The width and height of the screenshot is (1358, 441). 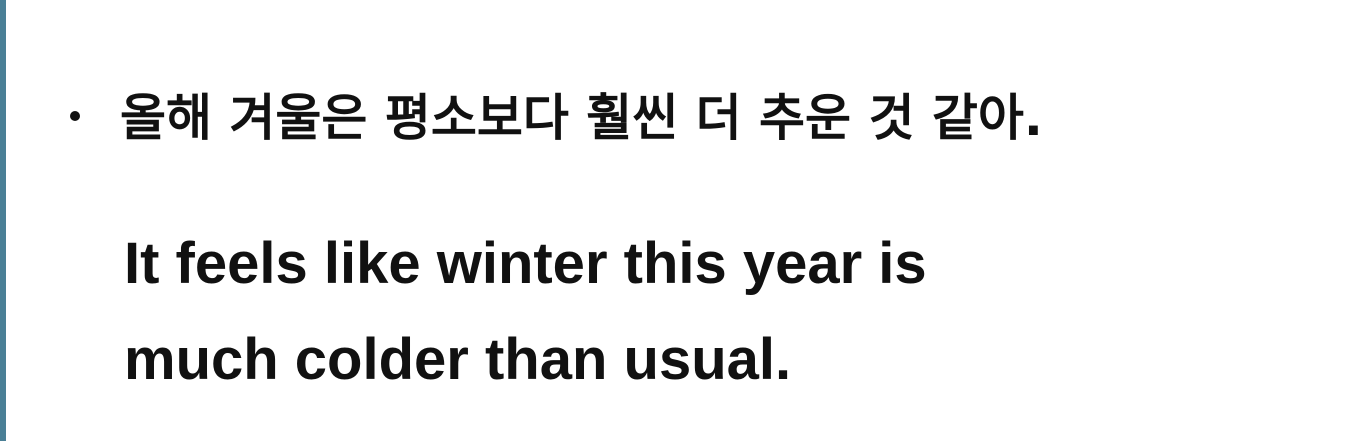 I want to click on english-line-1: It feels like winter this year is, so click(x=525, y=263).